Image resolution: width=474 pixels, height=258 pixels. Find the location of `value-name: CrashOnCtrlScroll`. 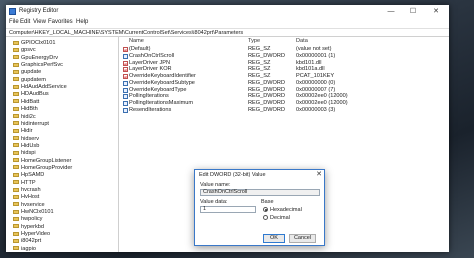

value-name: CrashOnCtrlScroll is located at coordinates (152, 55).